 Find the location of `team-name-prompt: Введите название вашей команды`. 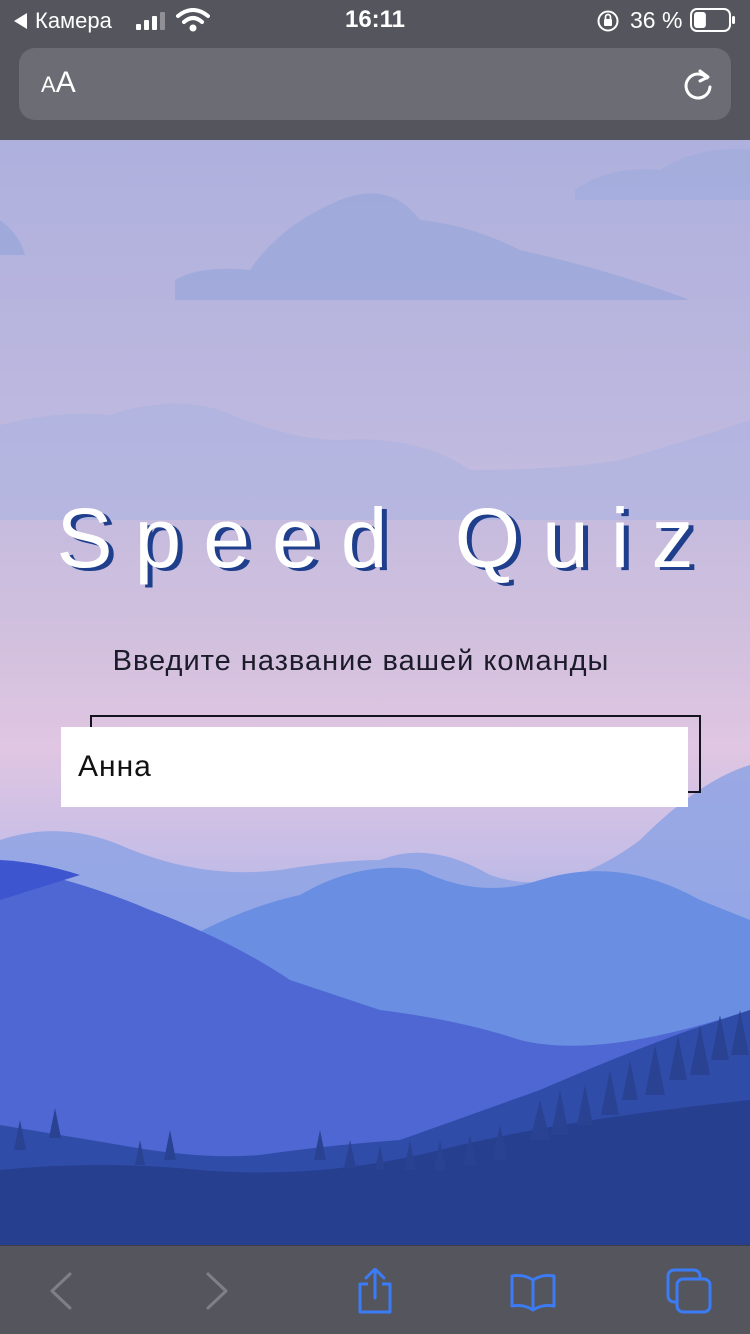

team-name-prompt: Введите название вашей команды is located at coordinates (361, 661).